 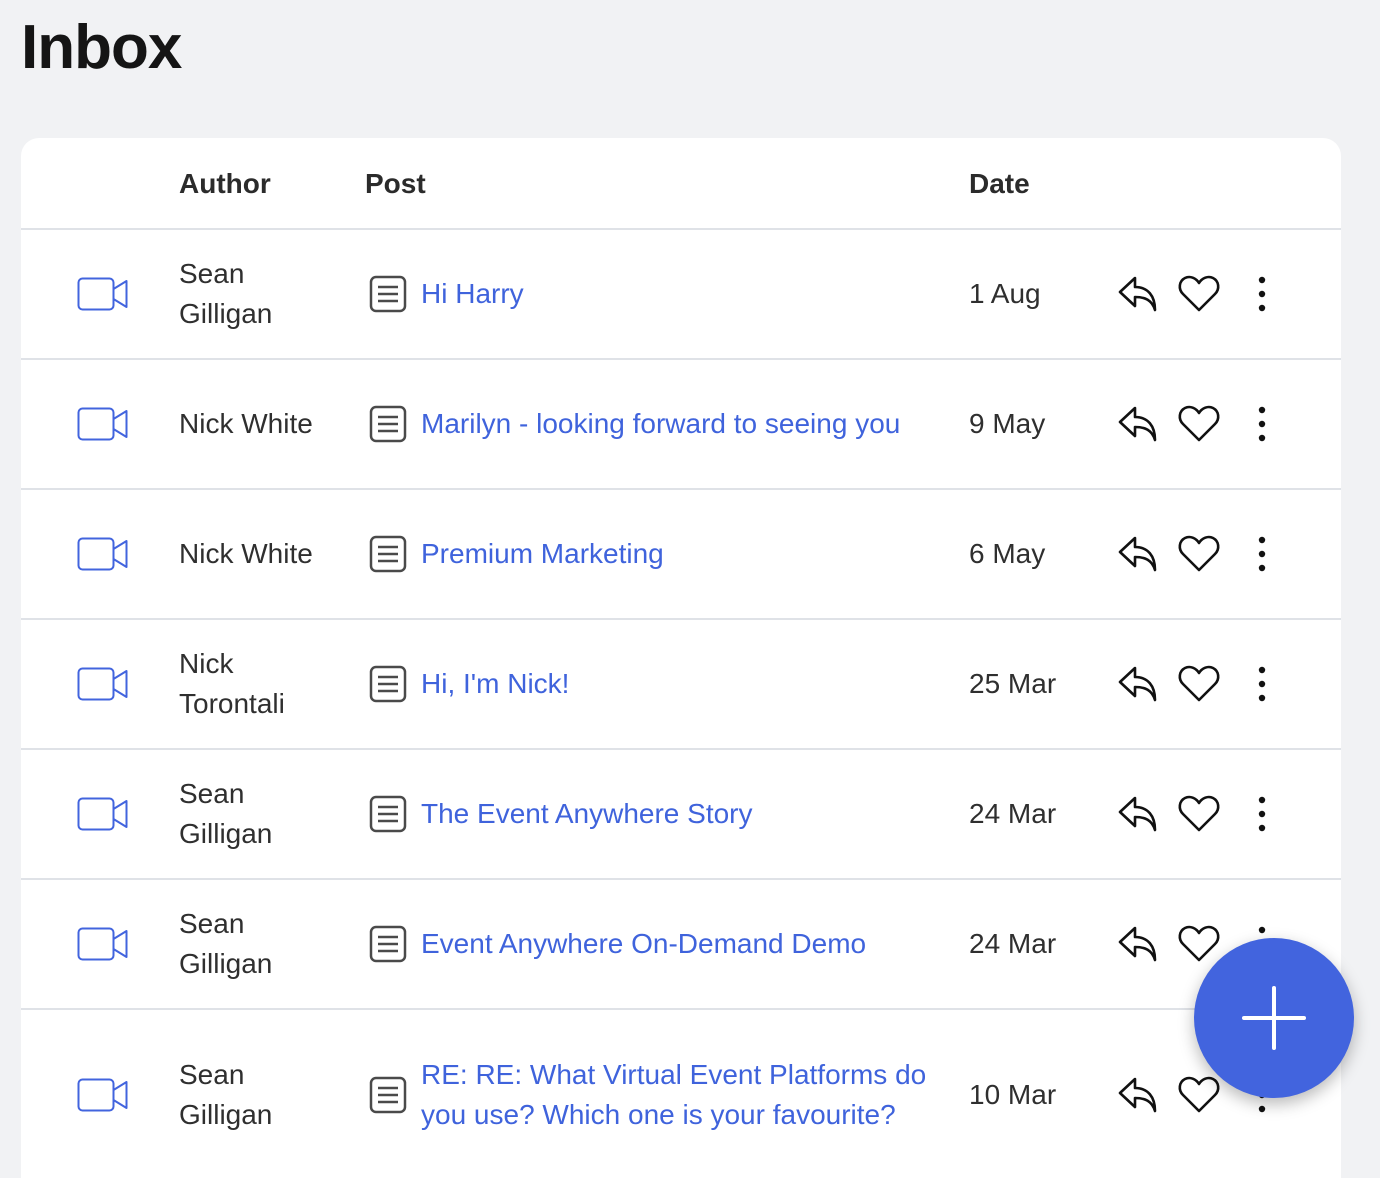 What do you see at coordinates (1013, 683) in the screenshot?
I see `post-date: 25 Mar` at bounding box center [1013, 683].